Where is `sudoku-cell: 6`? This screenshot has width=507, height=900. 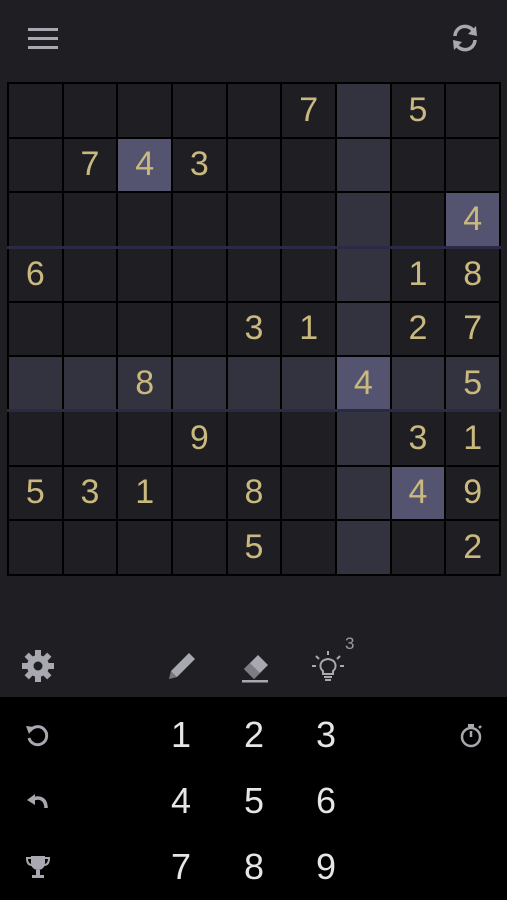
sudoku-cell: 6 is located at coordinates (35, 274).